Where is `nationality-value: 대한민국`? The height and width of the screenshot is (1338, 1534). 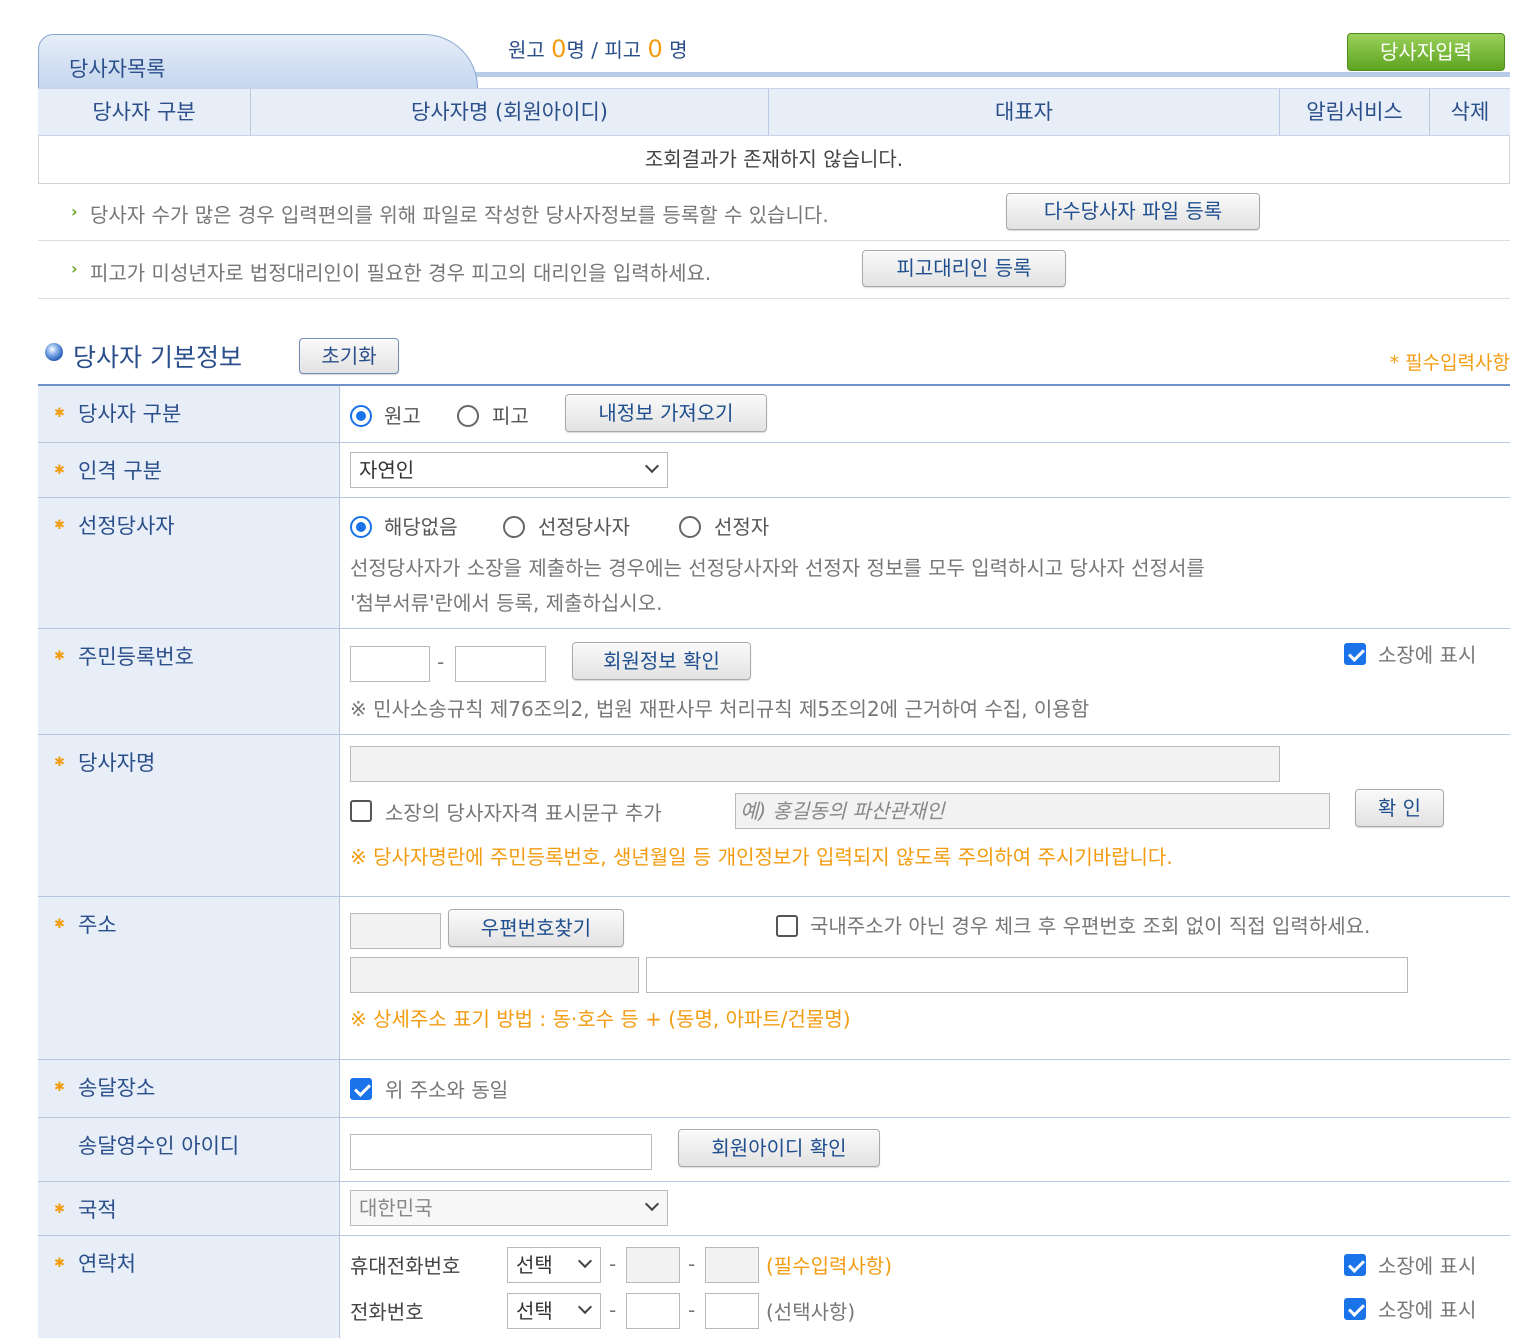 nationality-value: 대한민국 is located at coordinates (396, 1208).